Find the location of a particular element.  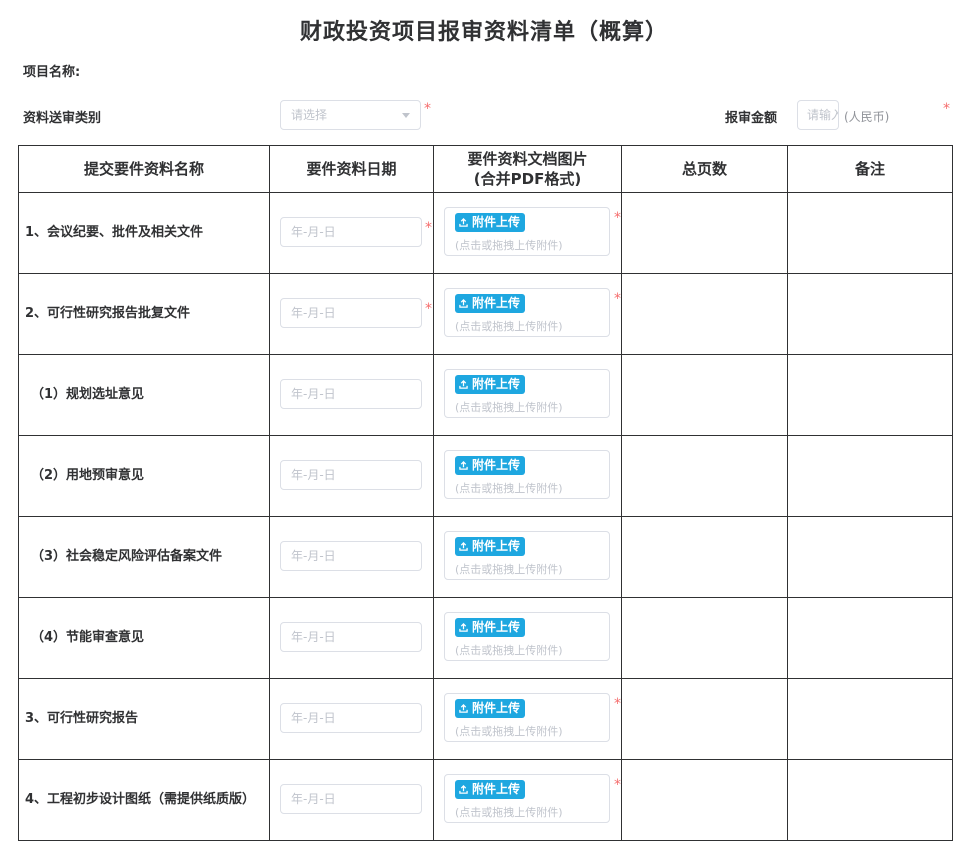

table-row: 2、可行性研究报告批复文件 年-月-日 * 附件上传 (点击或拖拽上传附件) * is located at coordinates (485, 314).